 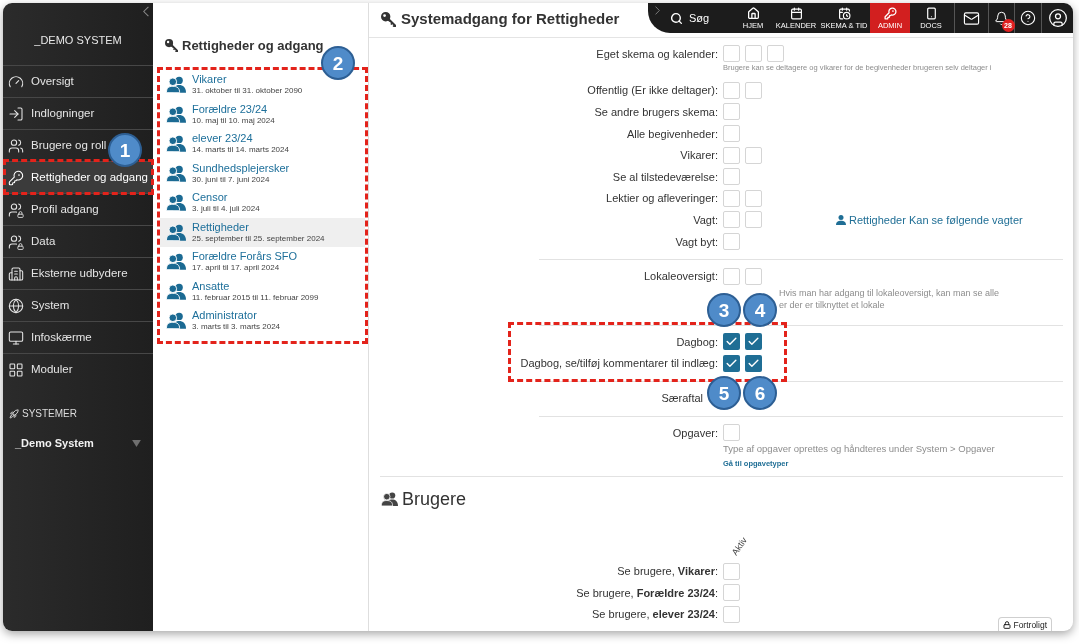 I want to click on role-item: Rettigheder 25. september til 25. september 2024, so click(x=262, y=232).